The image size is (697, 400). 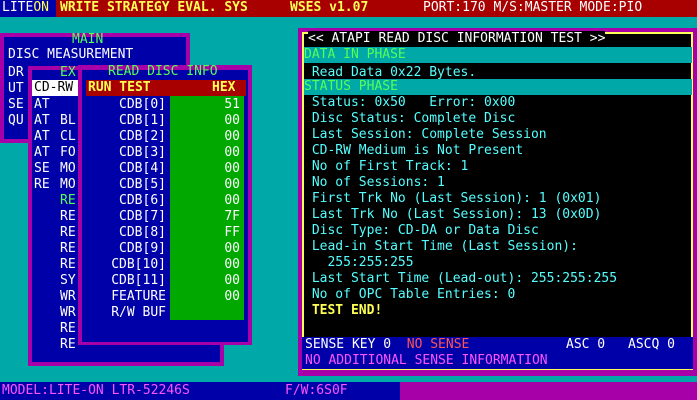 What do you see at coordinates (343, 310) in the screenshot?
I see `test-end-label: TEST END!` at bounding box center [343, 310].